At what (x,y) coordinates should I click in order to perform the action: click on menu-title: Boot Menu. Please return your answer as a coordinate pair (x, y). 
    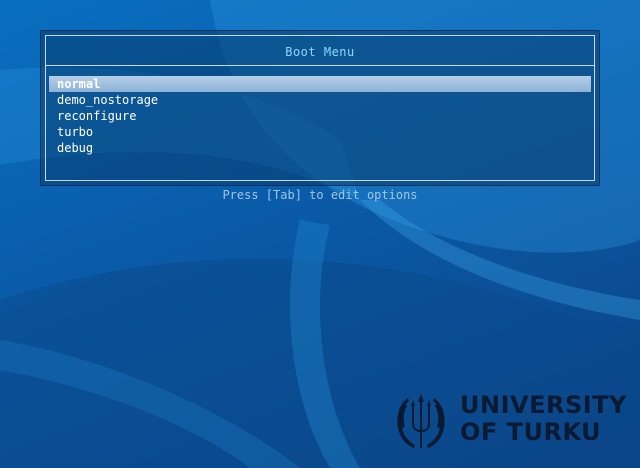
    Looking at the image, I should click on (320, 52).